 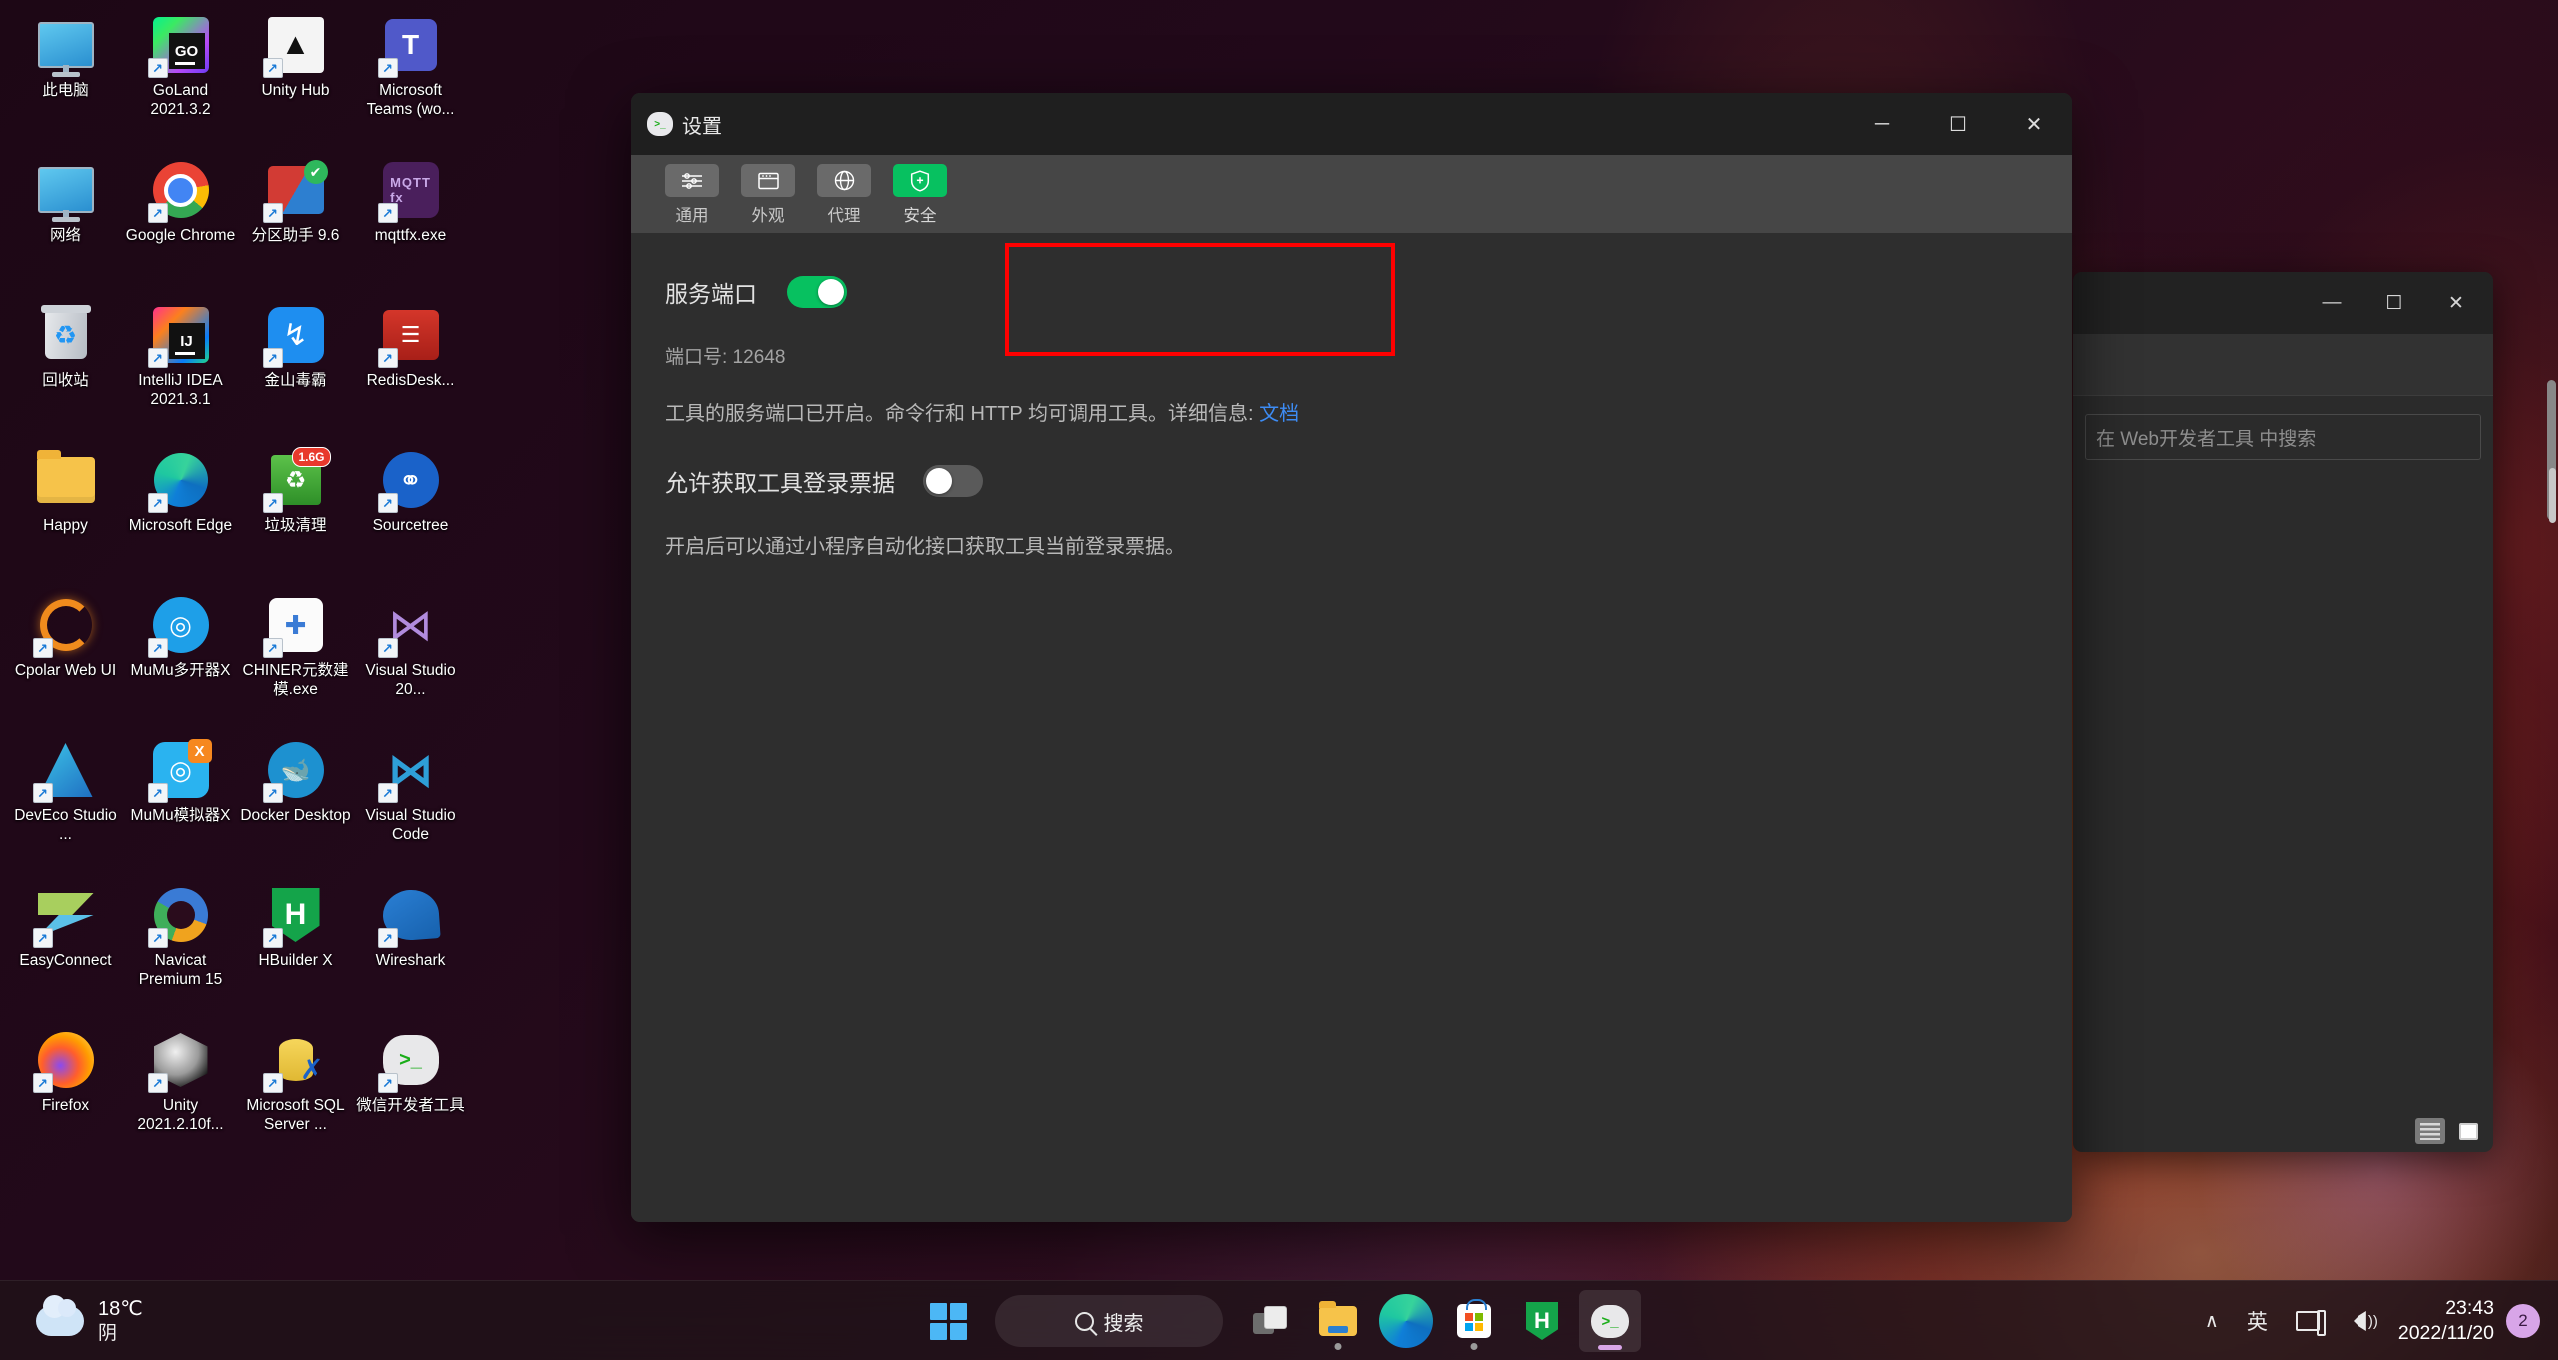 I want to click on notification-badge: 2, so click(x=2523, y=1321).